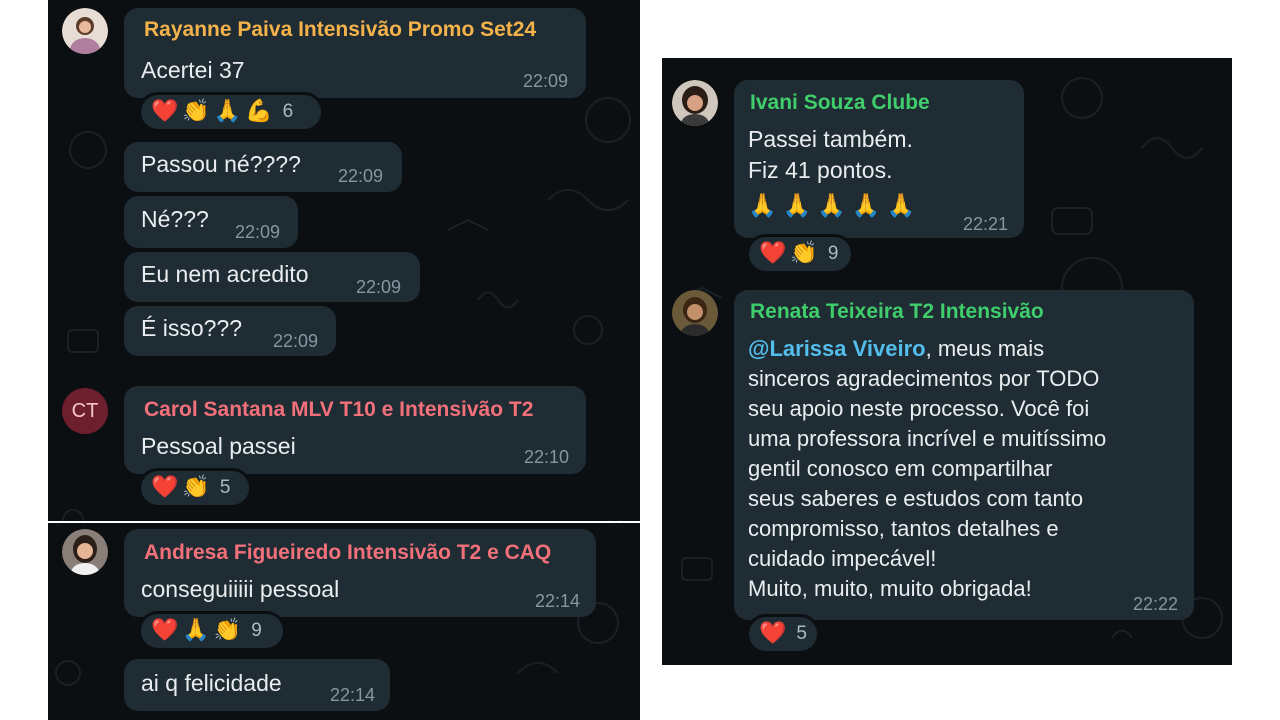 This screenshot has width=1280, height=720. What do you see at coordinates (830, 139) in the screenshot?
I see `message-text: Passei também.` at bounding box center [830, 139].